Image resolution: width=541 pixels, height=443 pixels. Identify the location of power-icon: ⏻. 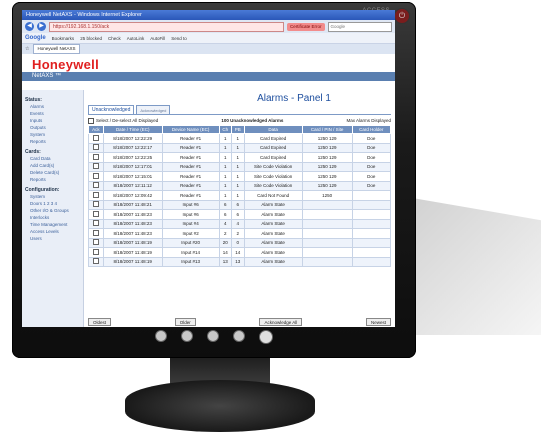
(402, 16).